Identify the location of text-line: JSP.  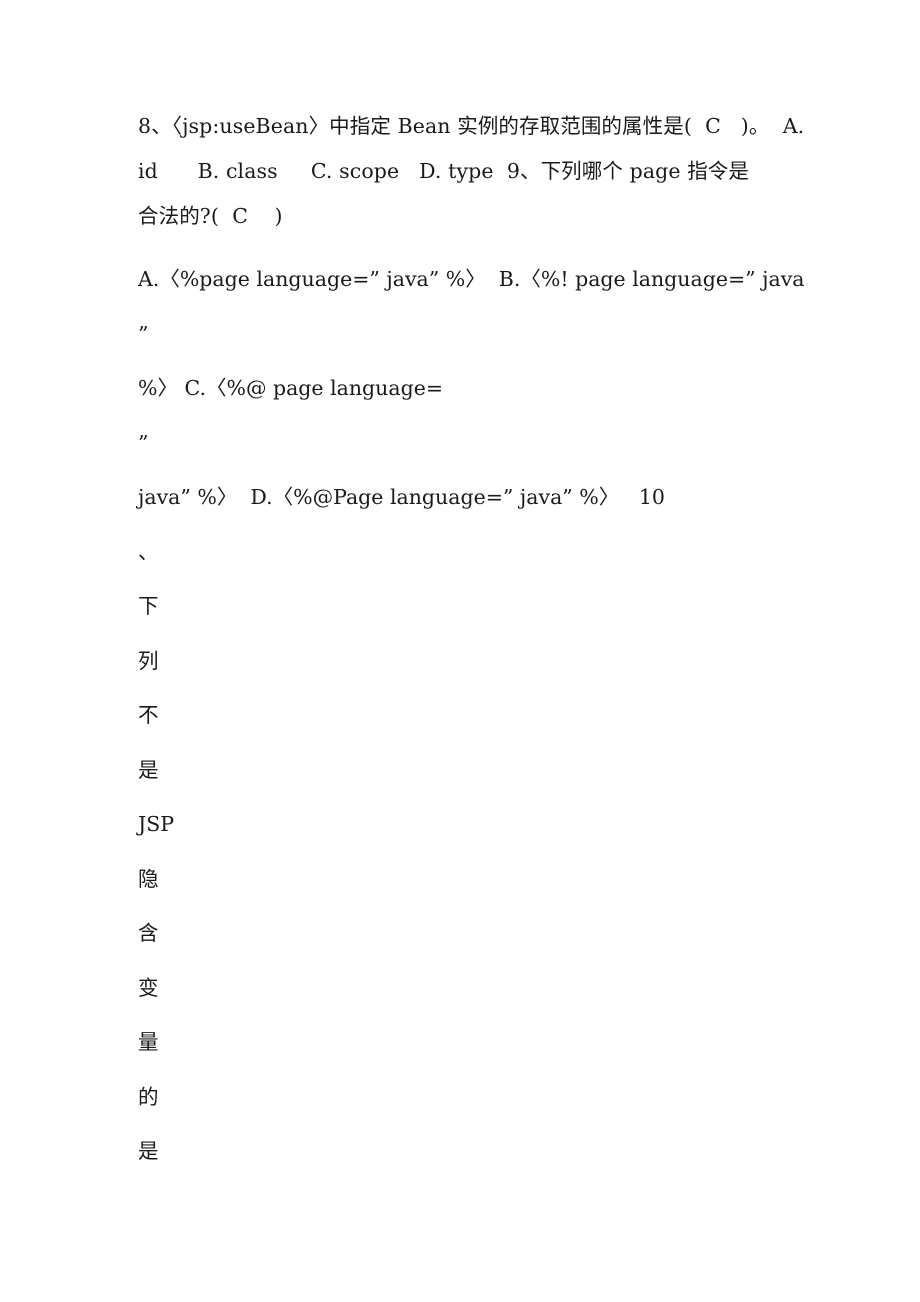
(156, 824).